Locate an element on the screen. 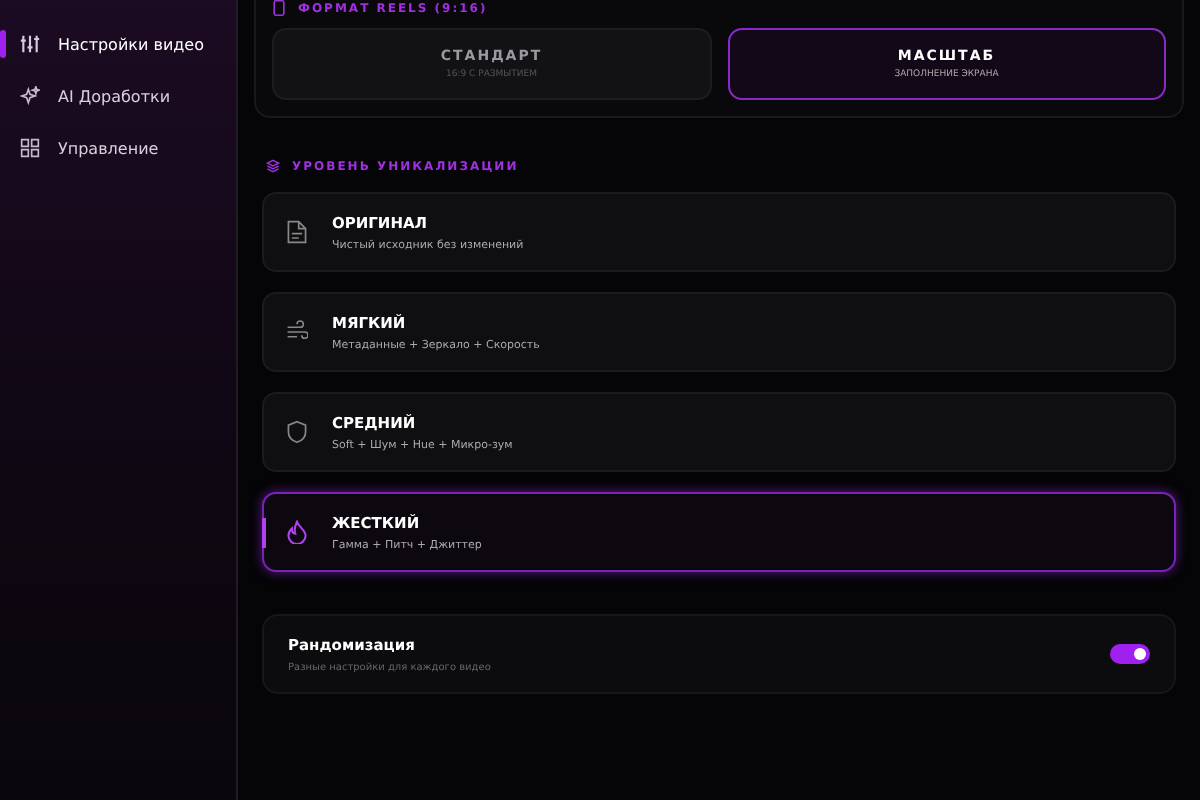 This screenshot has width=1200, height=800. file-icon is located at coordinates (297, 232).